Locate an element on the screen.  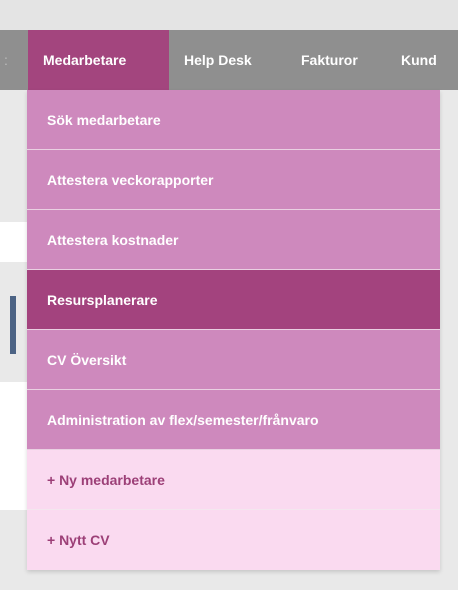
nav-item-fakturor: Fakturor is located at coordinates (335, 60).